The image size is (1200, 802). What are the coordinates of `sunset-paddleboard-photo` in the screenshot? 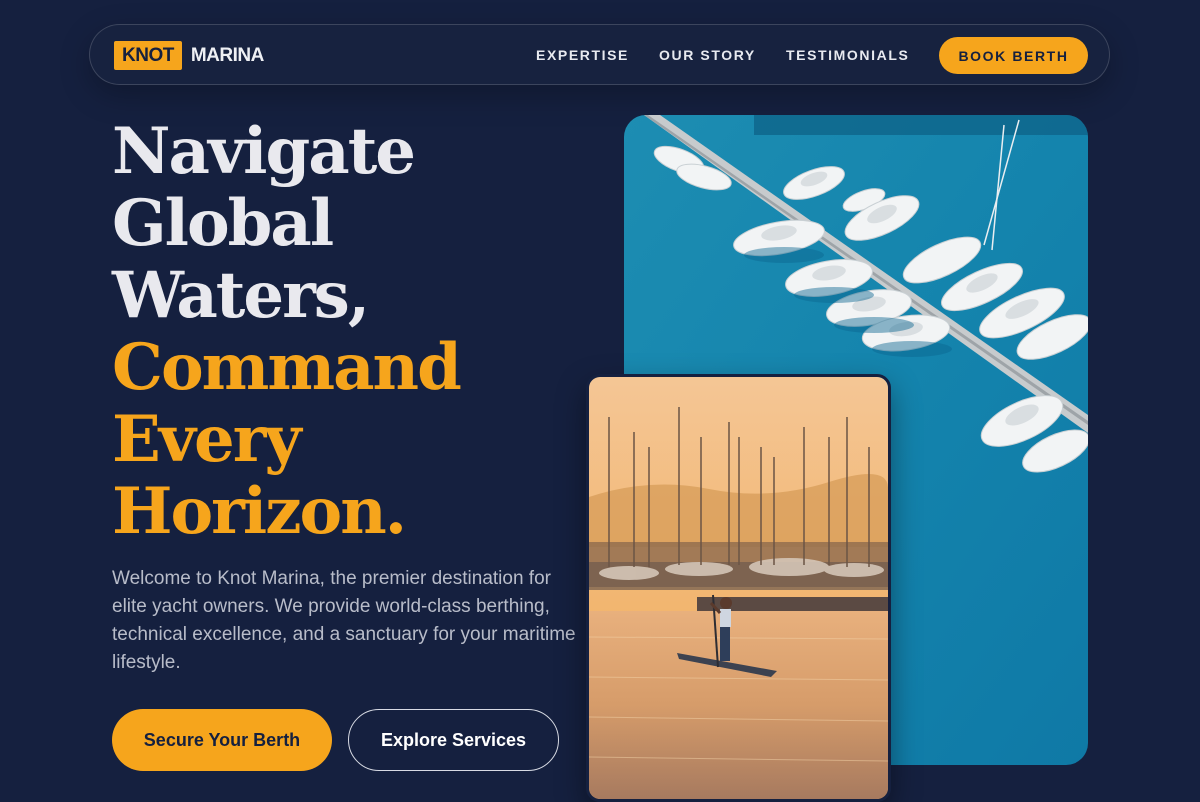 It's located at (738, 588).